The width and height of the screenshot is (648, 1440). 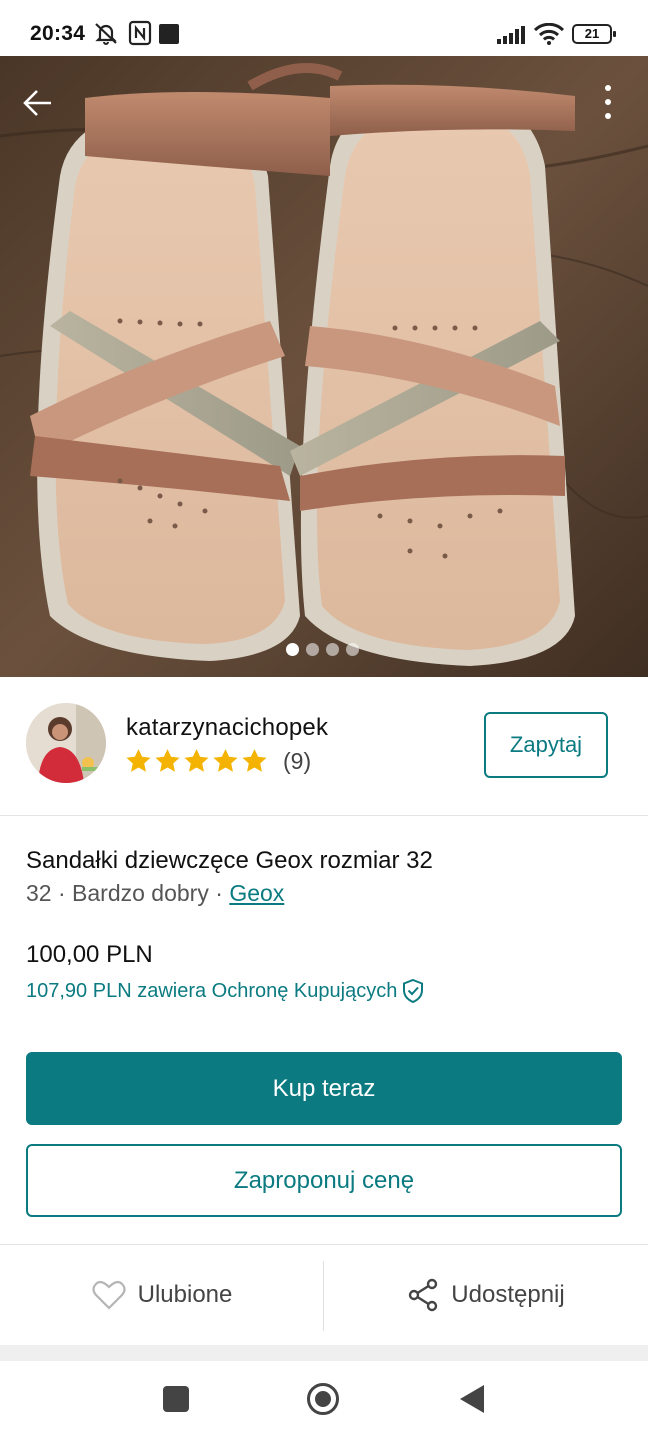 I want to click on buy-now-button: Kup teraz, so click(x=324, y=1088).